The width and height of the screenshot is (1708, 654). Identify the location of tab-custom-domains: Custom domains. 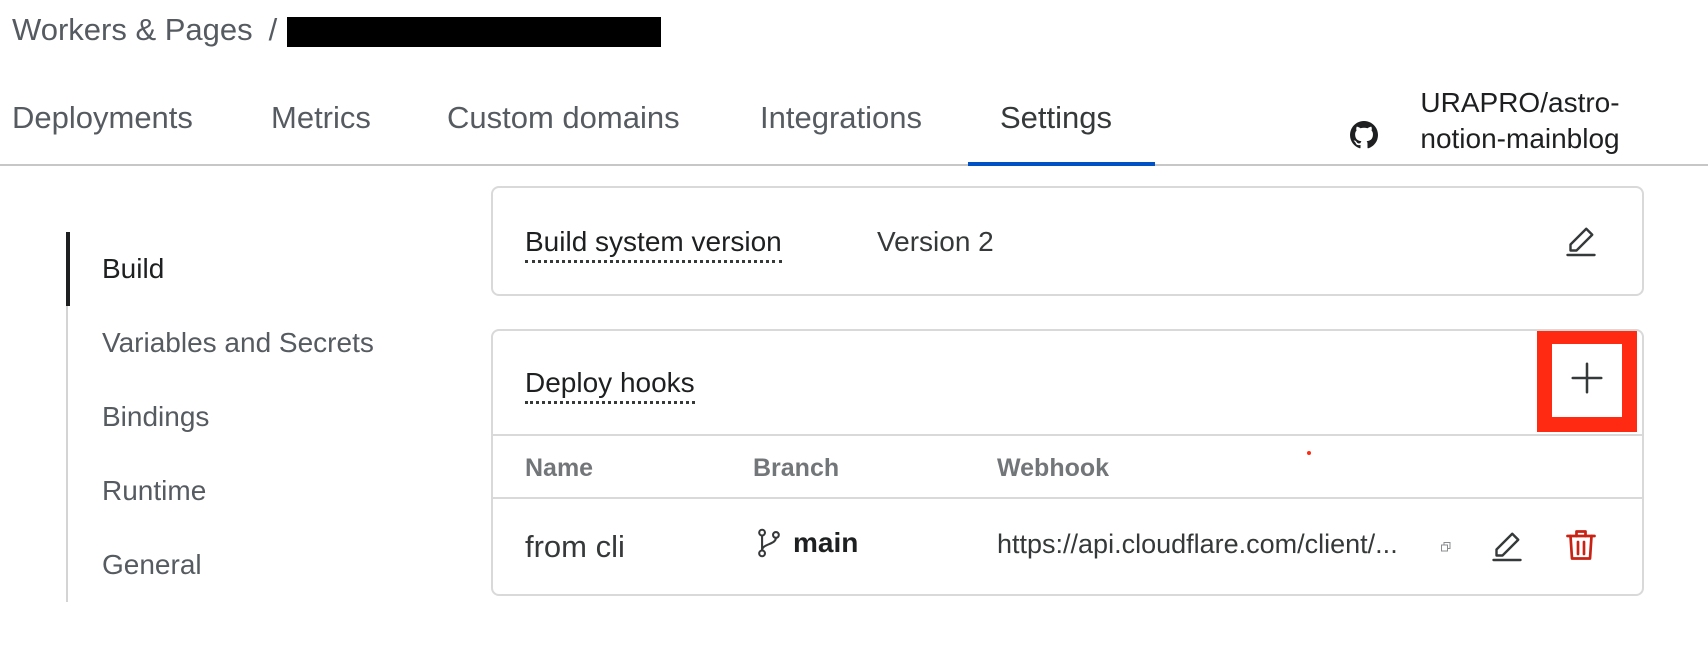
(563, 118).